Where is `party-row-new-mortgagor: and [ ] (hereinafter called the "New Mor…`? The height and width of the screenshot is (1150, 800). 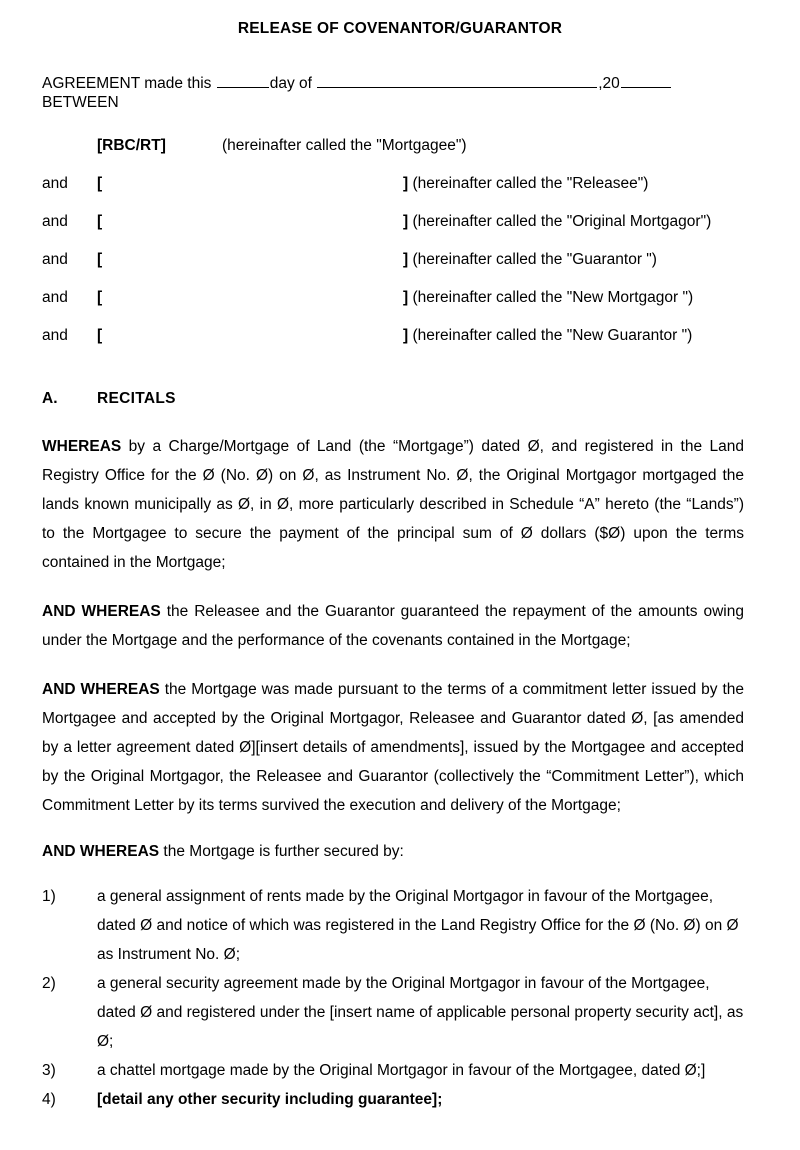 party-row-new-mortgagor: and [ ] (hereinafter called the "New Mor… is located at coordinates (393, 307).